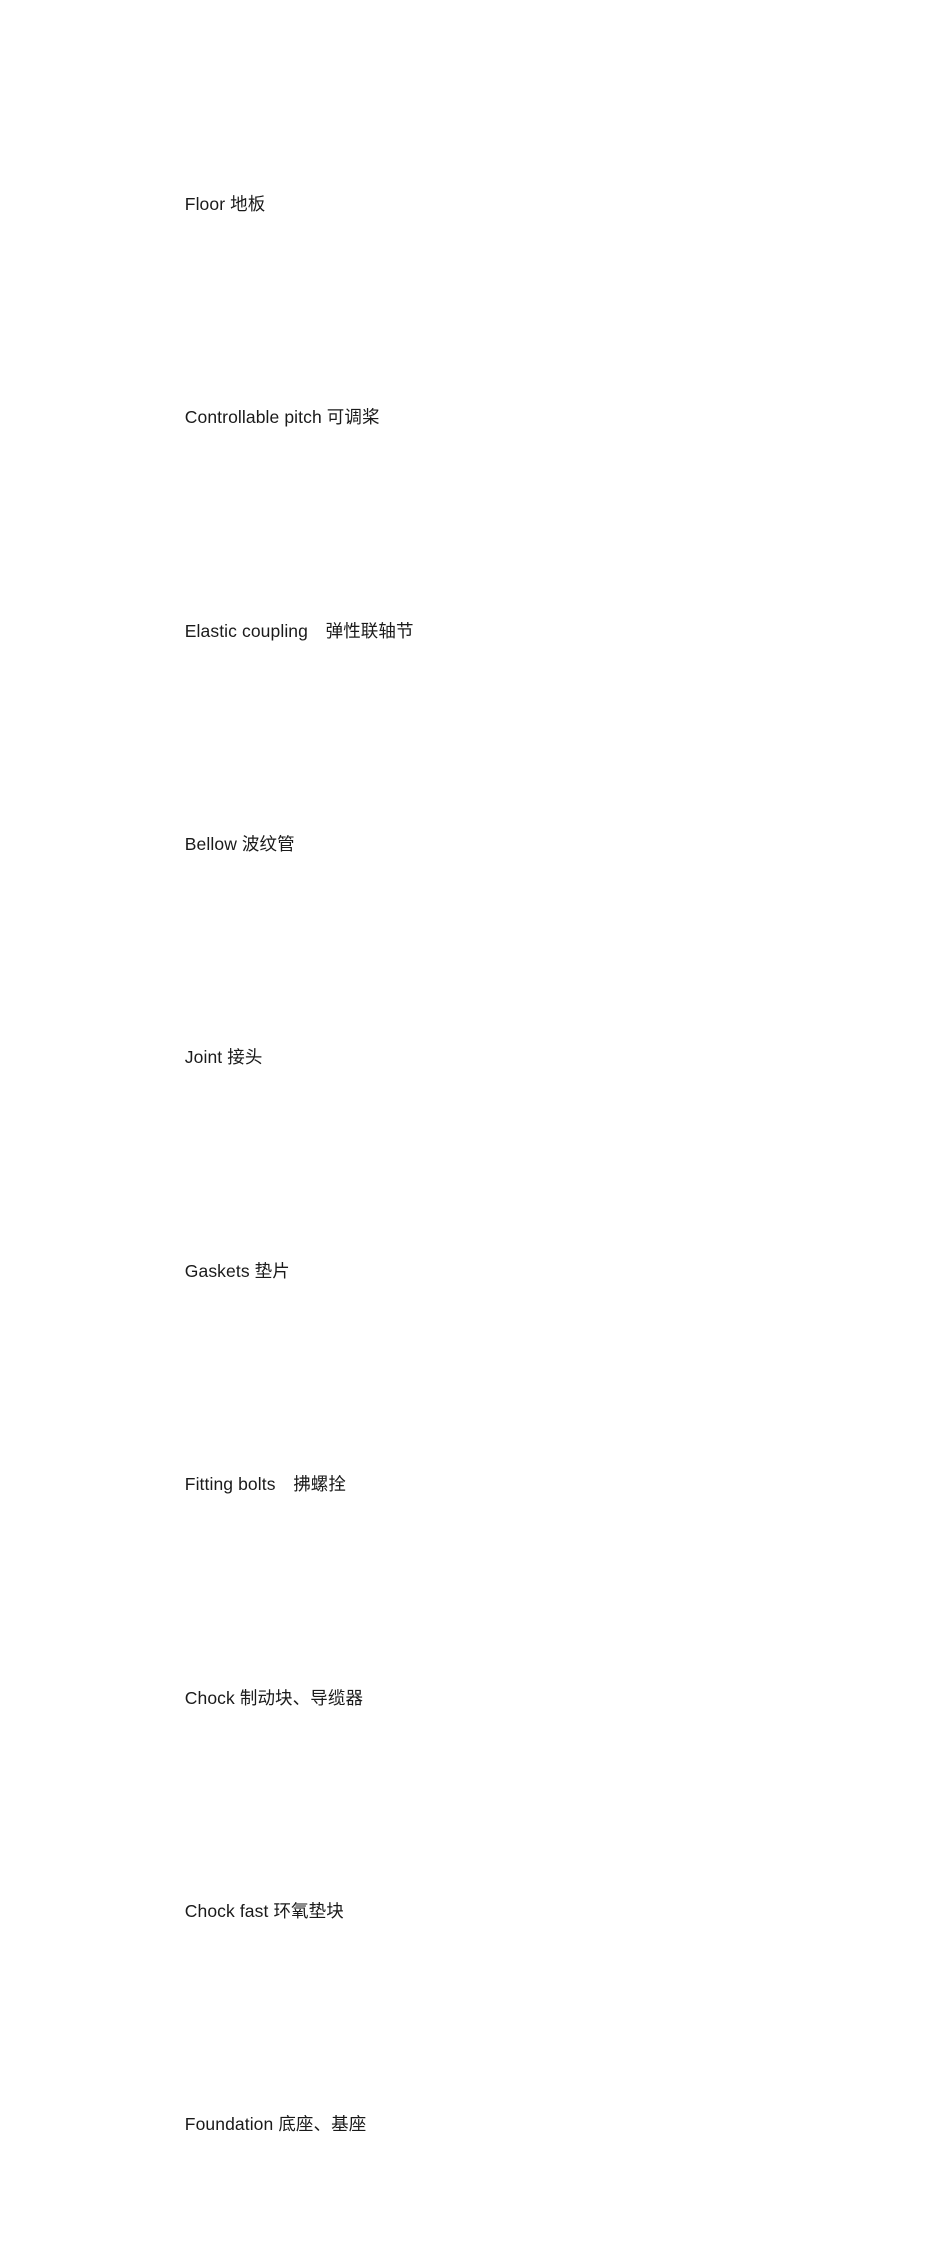  What do you see at coordinates (319, 1485) in the screenshot?
I see `term-chinese: 拂螺拴` at bounding box center [319, 1485].